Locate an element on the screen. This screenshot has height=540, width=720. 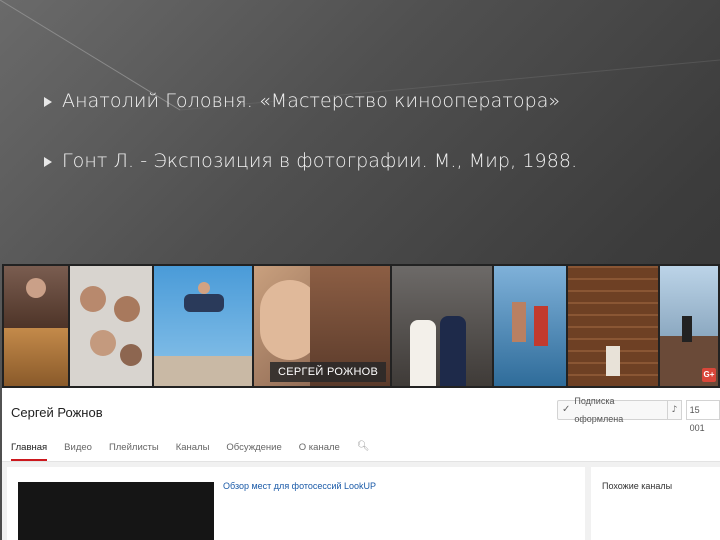
related-channels-title: Похожие каналы is located at coordinates (637, 486).